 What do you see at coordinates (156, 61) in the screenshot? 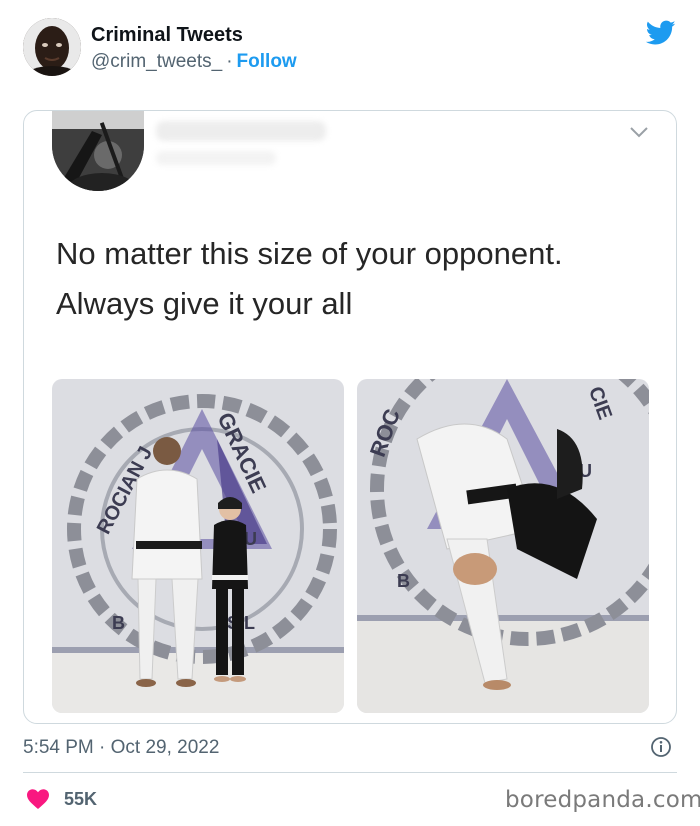
I see `author-handle: @crim_tweets_` at bounding box center [156, 61].